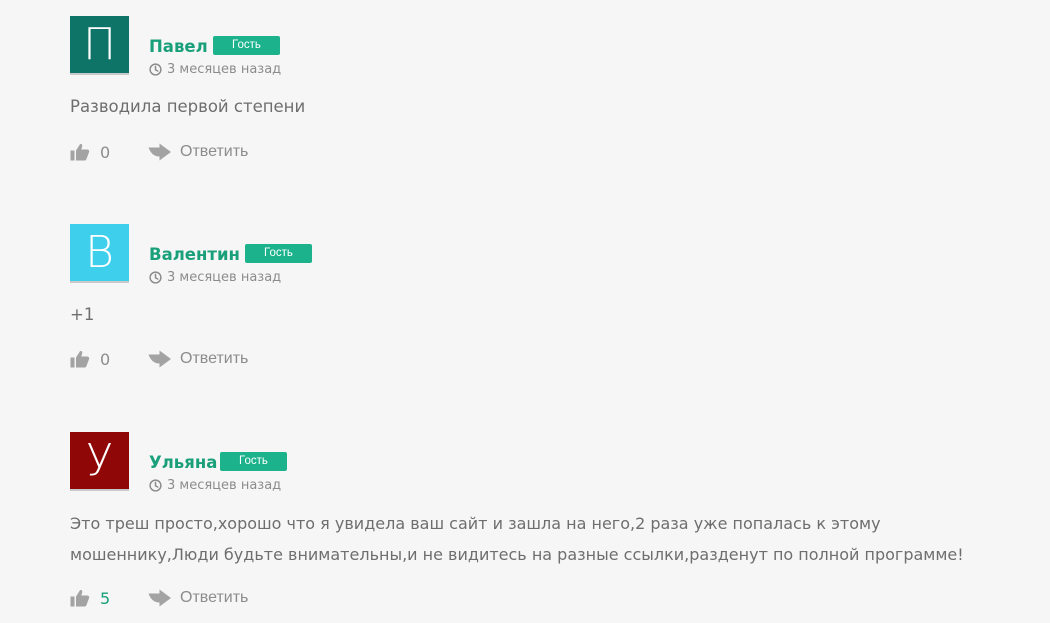 This screenshot has width=1050, height=623. Describe the element at coordinates (105, 598) in the screenshot. I see `like-count: 5` at that location.